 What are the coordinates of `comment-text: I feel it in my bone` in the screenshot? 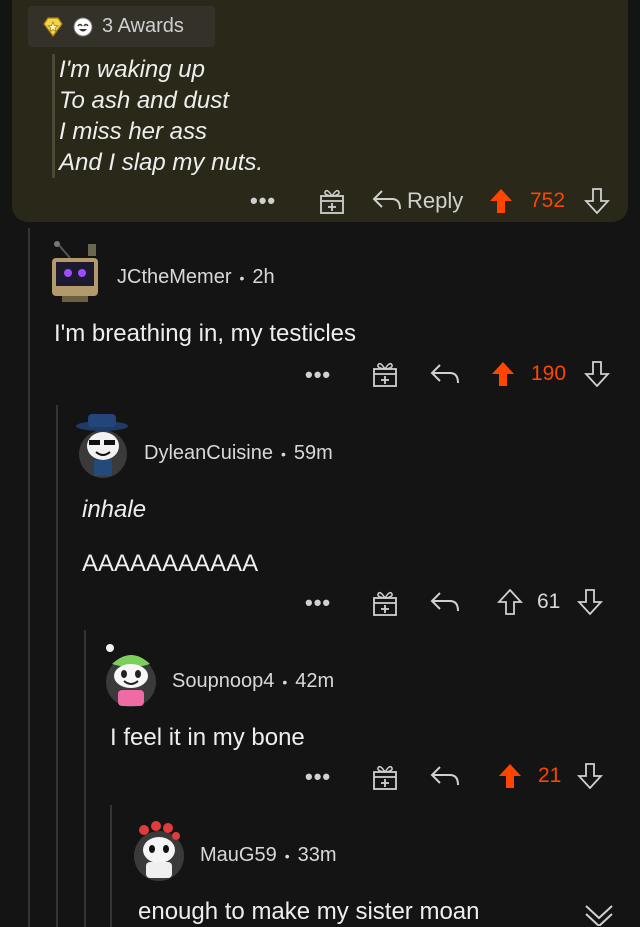 It's located at (207, 737).